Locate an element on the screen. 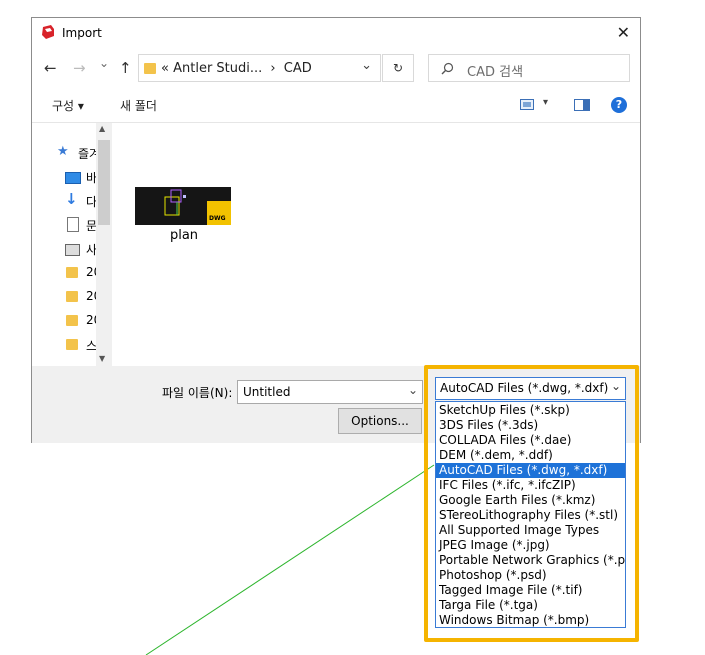 The width and height of the screenshot is (705, 655). sketchup-logo-icon is located at coordinates (48, 32).